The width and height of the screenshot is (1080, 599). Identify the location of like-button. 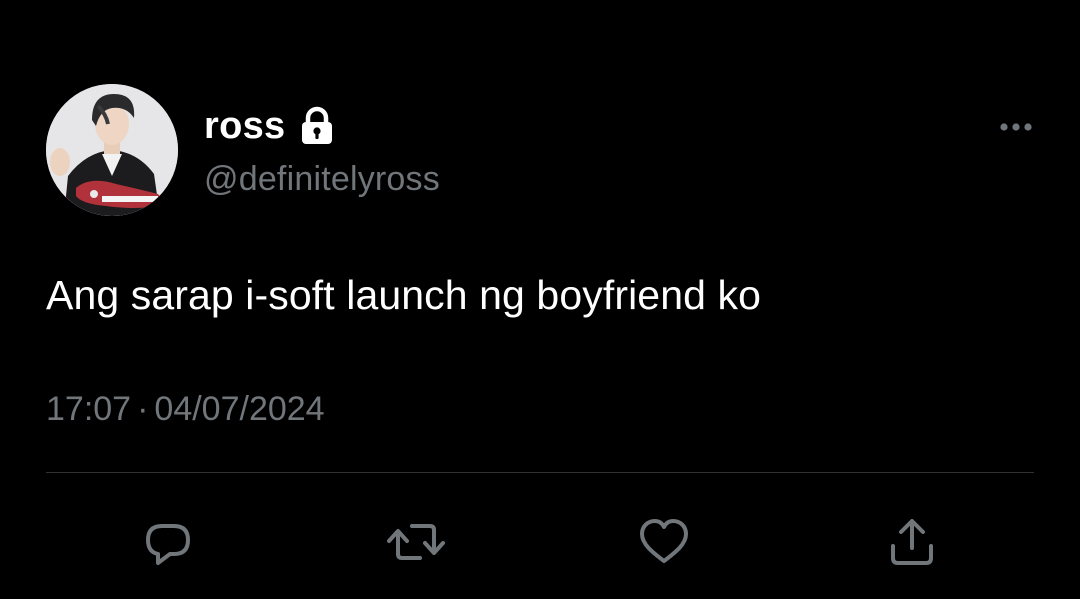
(664, 542).